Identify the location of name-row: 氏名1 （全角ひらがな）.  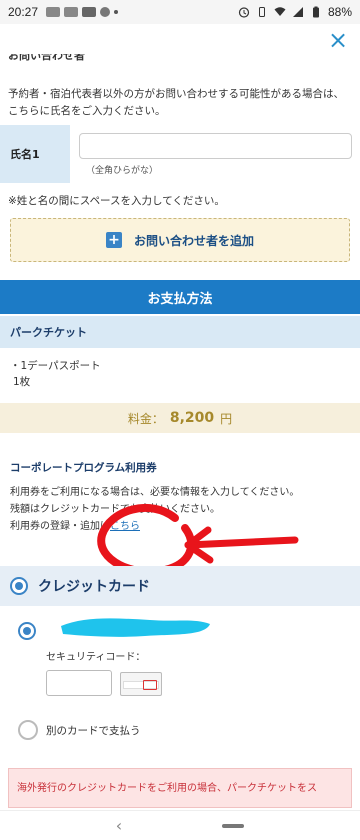
(180, 154).